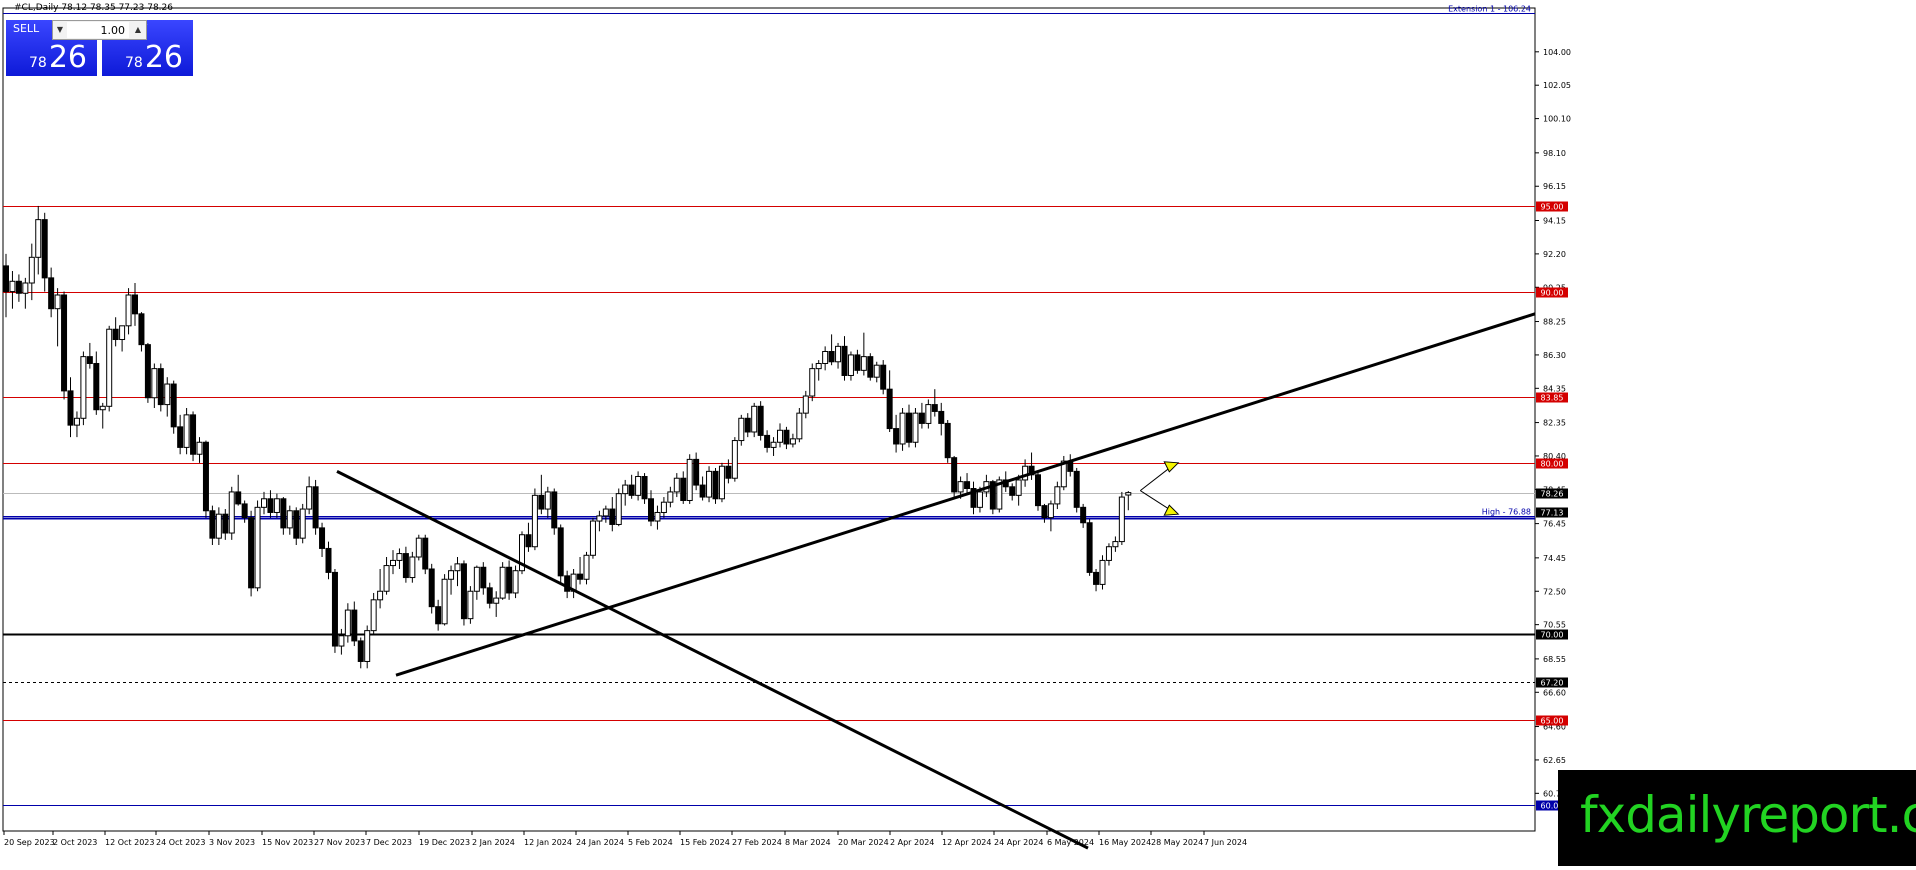  What do you see at coordinates (600, 842) in the screenshot?
I see `x-tick-label: 24 Jan 2024` at bounding box center [600, 842].